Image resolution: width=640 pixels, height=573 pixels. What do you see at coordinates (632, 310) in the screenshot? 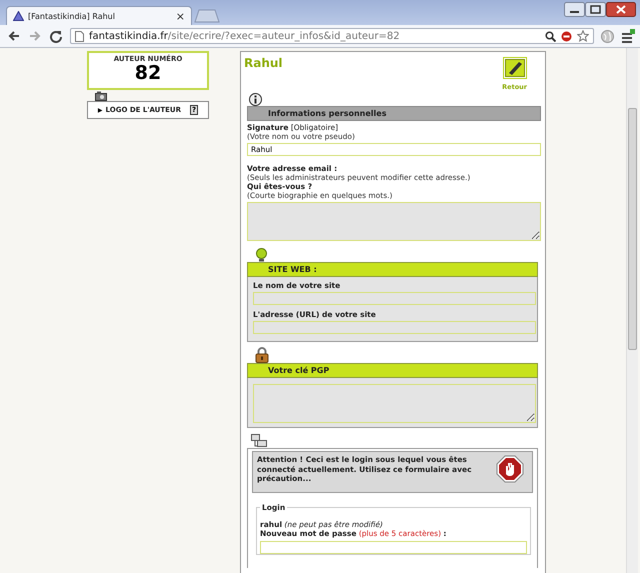
I see `scrollbar` at bounding box center [632, 310].